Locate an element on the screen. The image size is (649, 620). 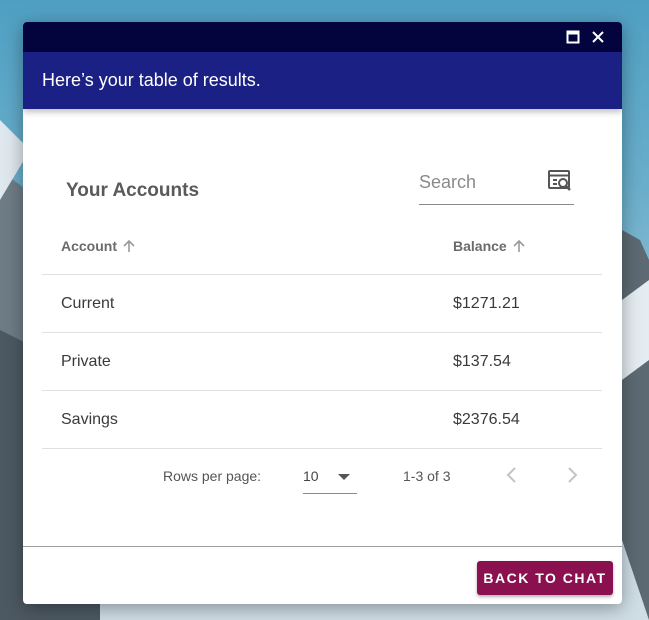
search-field is located at coordinates (496, 185).